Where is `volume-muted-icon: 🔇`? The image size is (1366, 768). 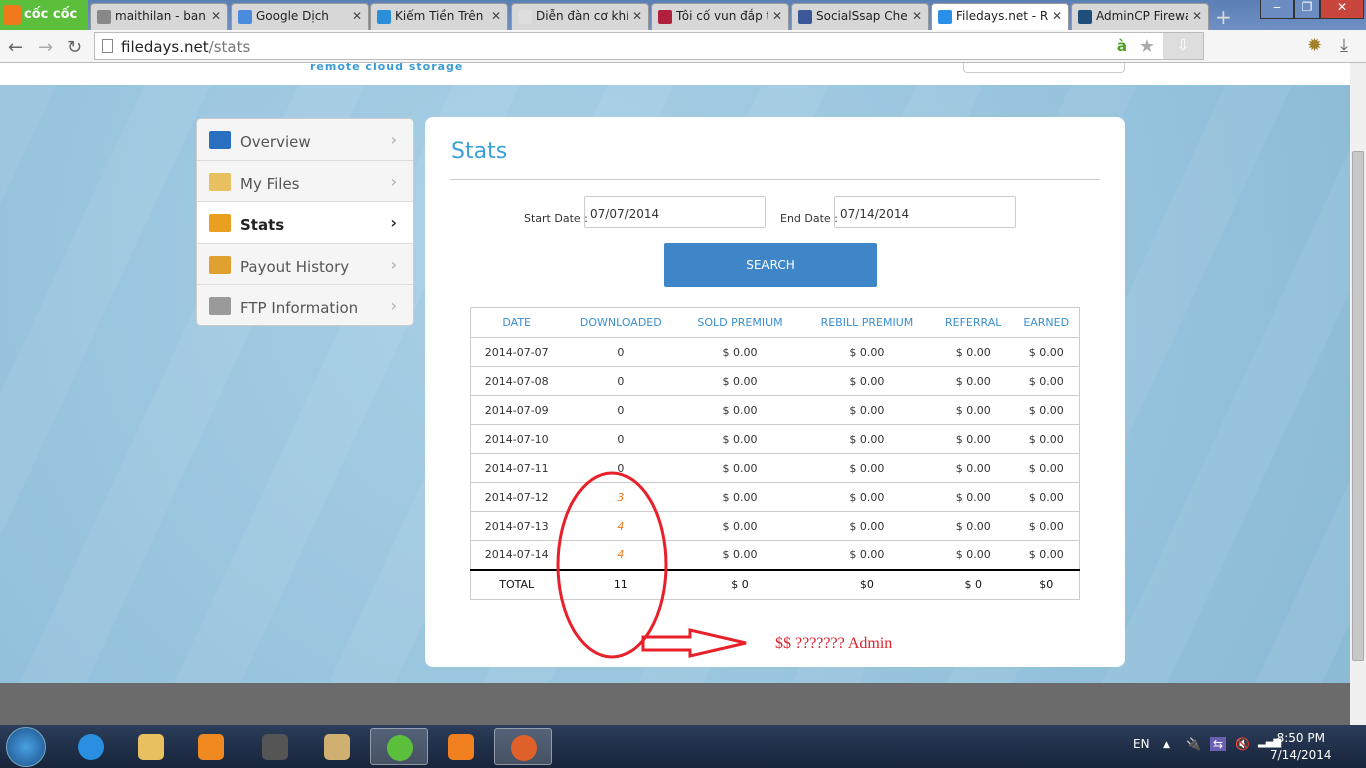 volume-muted-icon: 🔇 is located at coordinates (1242, 744).